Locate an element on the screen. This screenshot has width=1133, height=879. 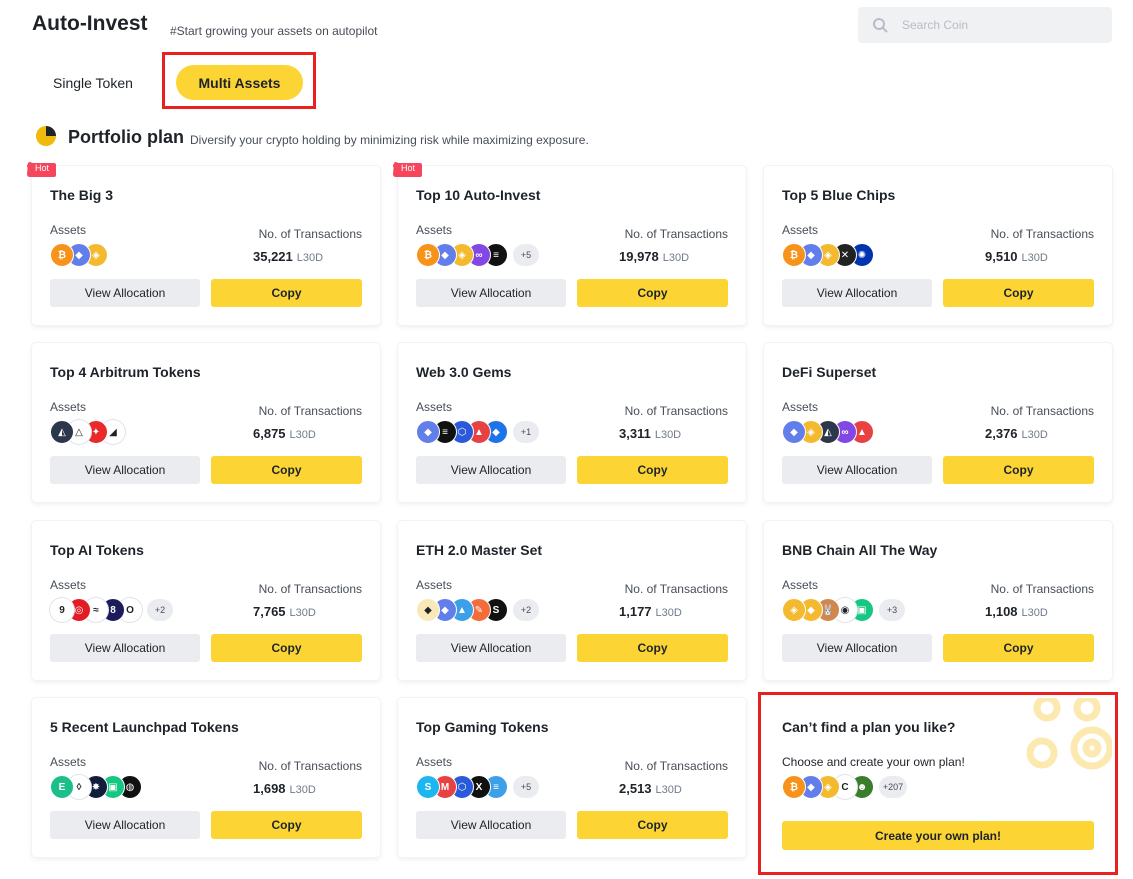
transactions-count: 2,513 is located at coordinates (635, 788).